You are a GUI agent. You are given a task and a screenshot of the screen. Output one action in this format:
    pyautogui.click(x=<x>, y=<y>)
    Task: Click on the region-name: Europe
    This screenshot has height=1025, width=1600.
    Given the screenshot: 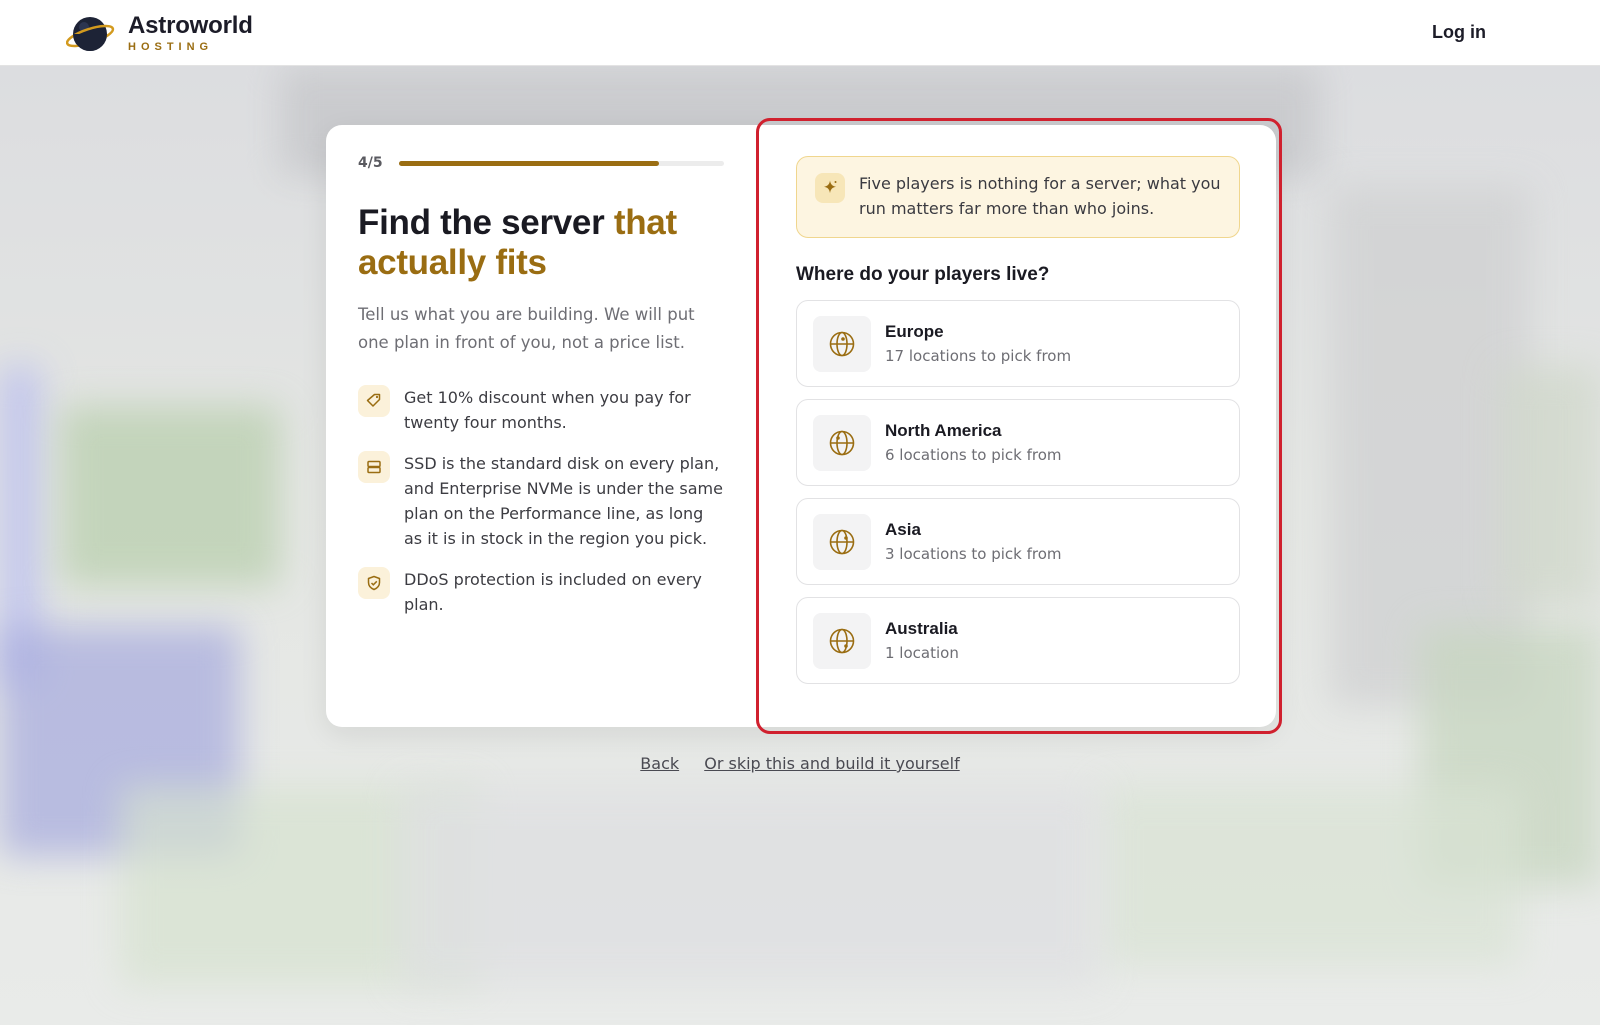 What is the action you would take?
    pyautogui.click(x=914, y=331)
    